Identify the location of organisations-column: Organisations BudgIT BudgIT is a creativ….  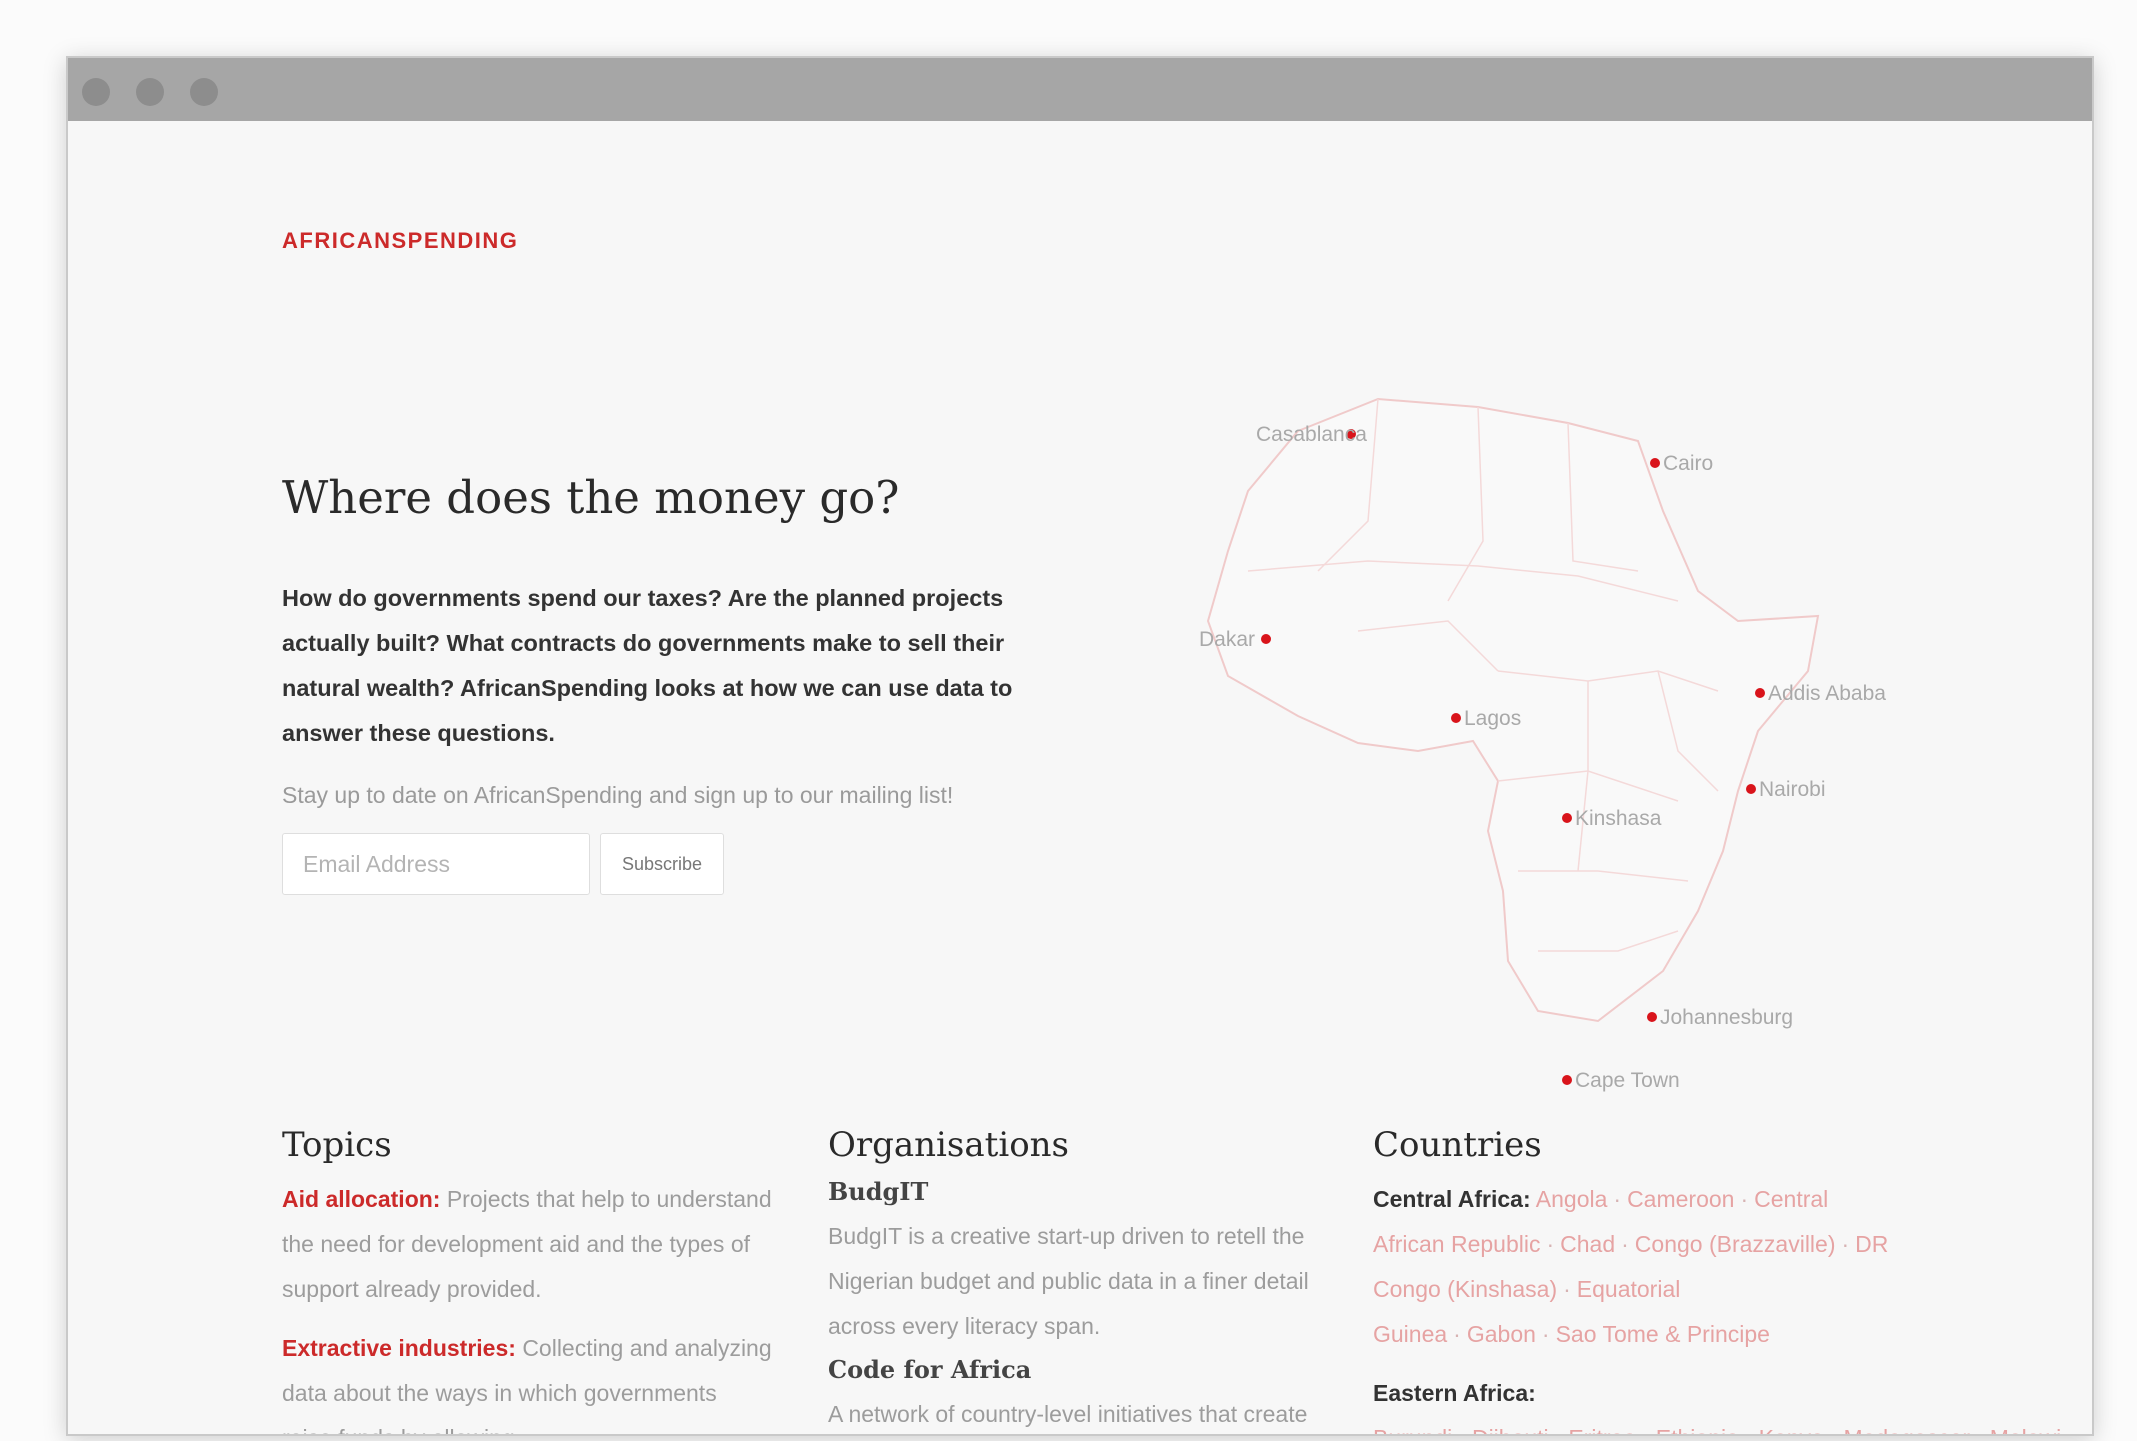
(1073, 1279).